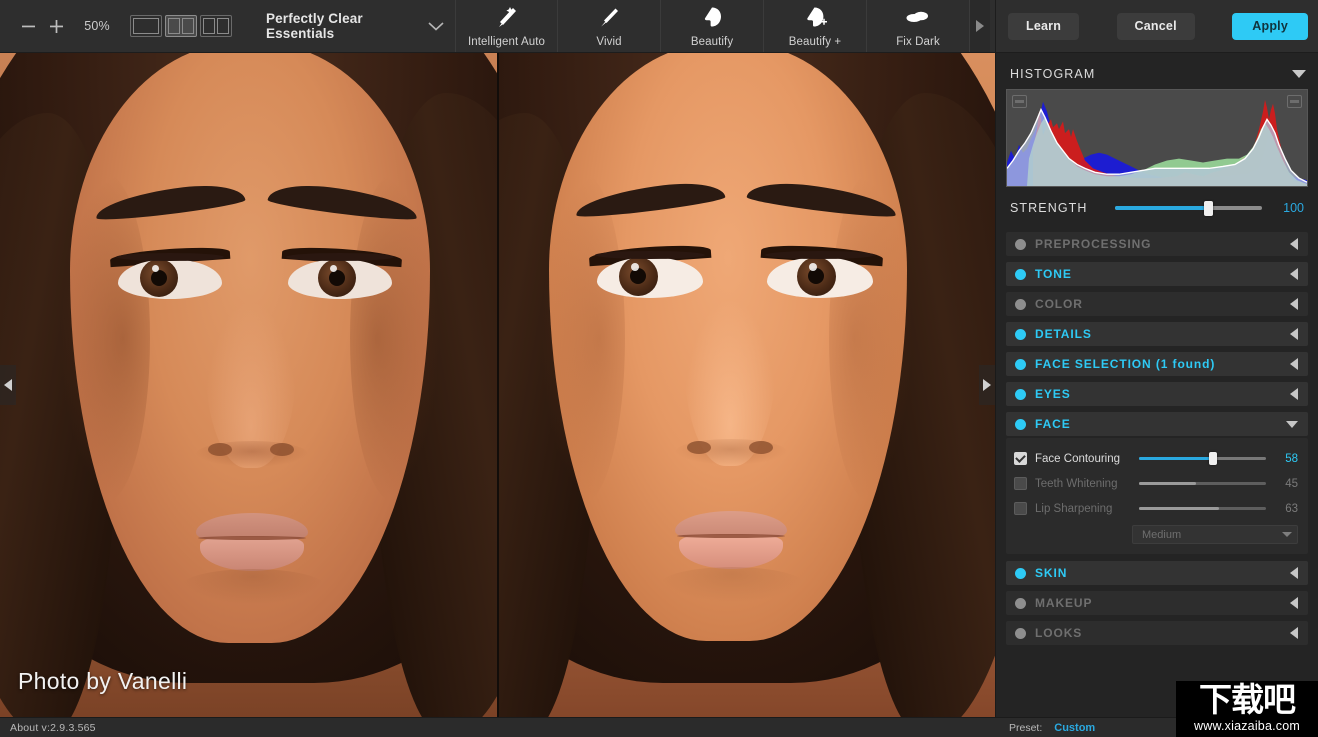  What do you see at coordinates (1157, 633) in the screenshot?
I see `section-looks: LOOKS` at bounding box center [1157, 633].